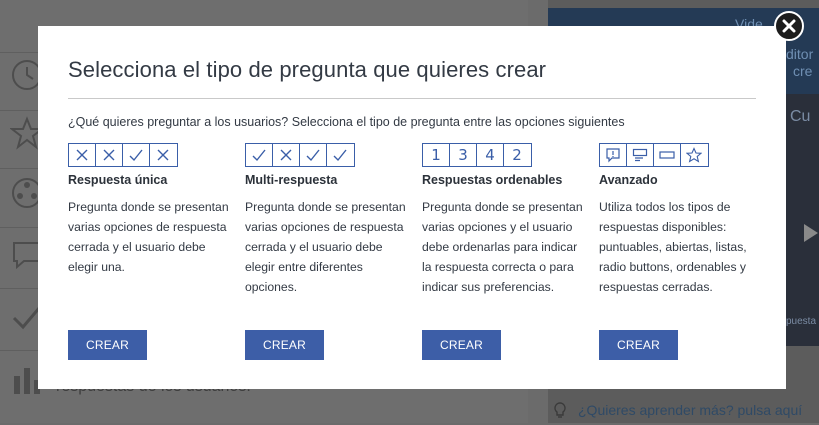 The width and height of the screenshot is (819, 425). I want to click on close-icon, so click(789, 26).